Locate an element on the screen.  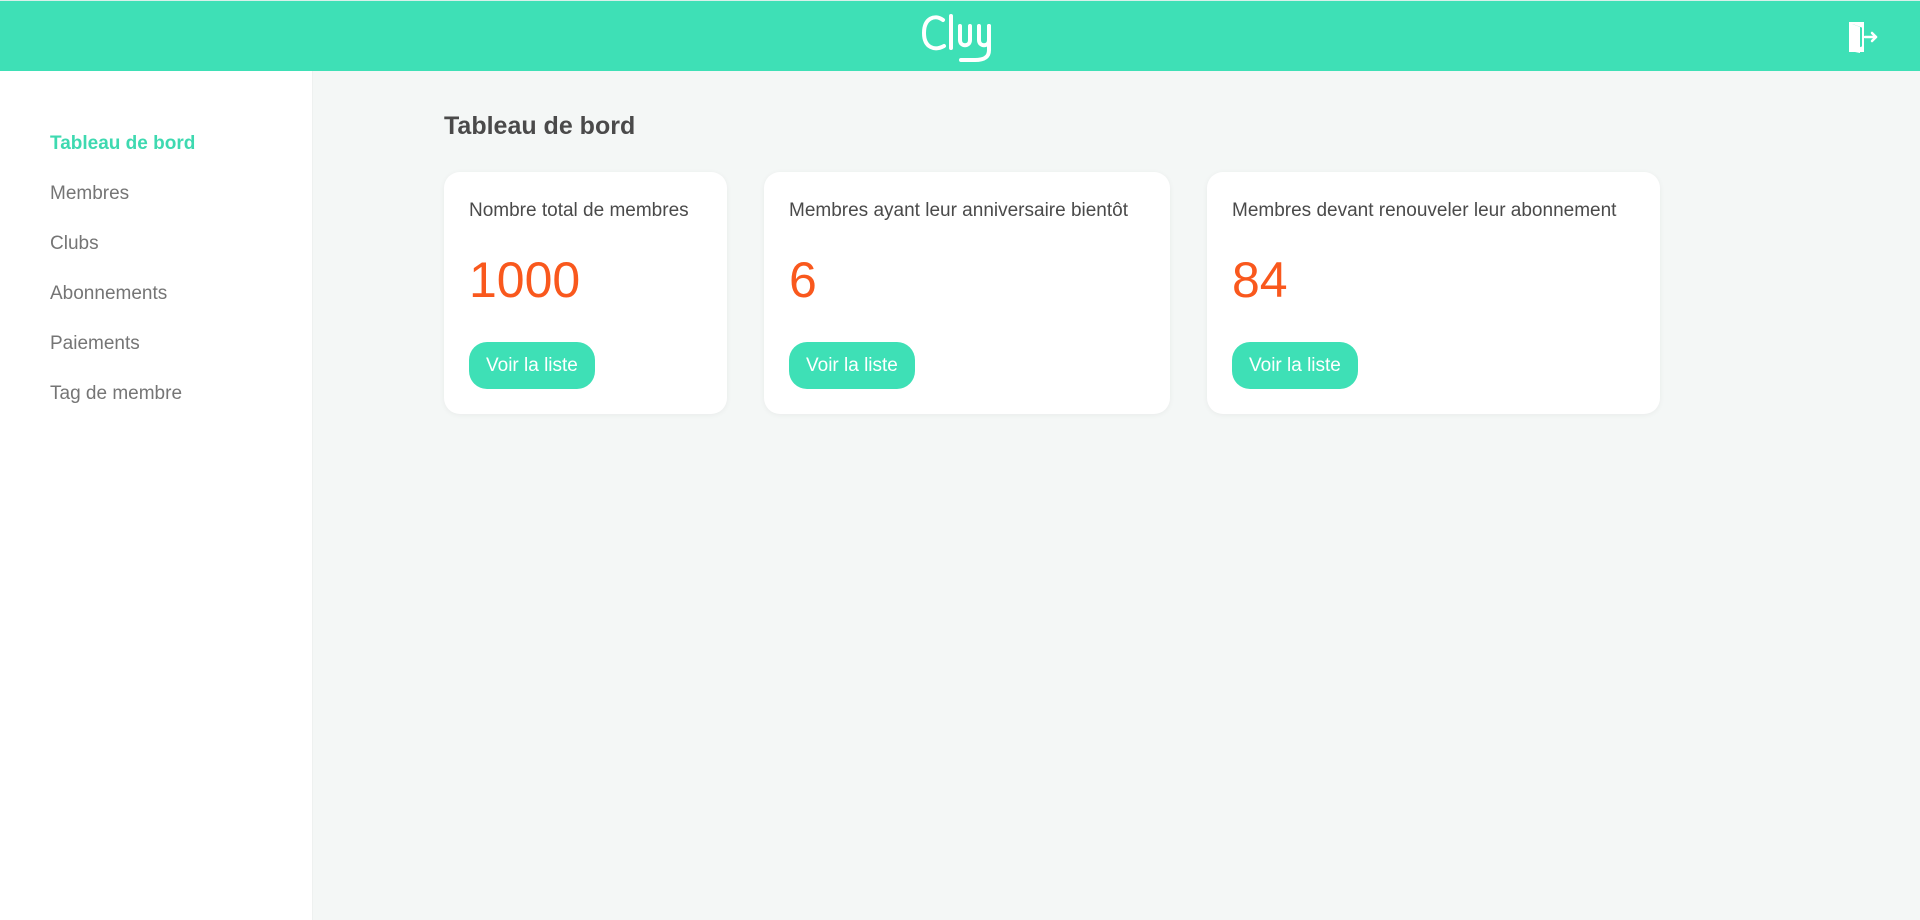
sidebar-item-paiements: Paiements is located at coordinates (156, 344).